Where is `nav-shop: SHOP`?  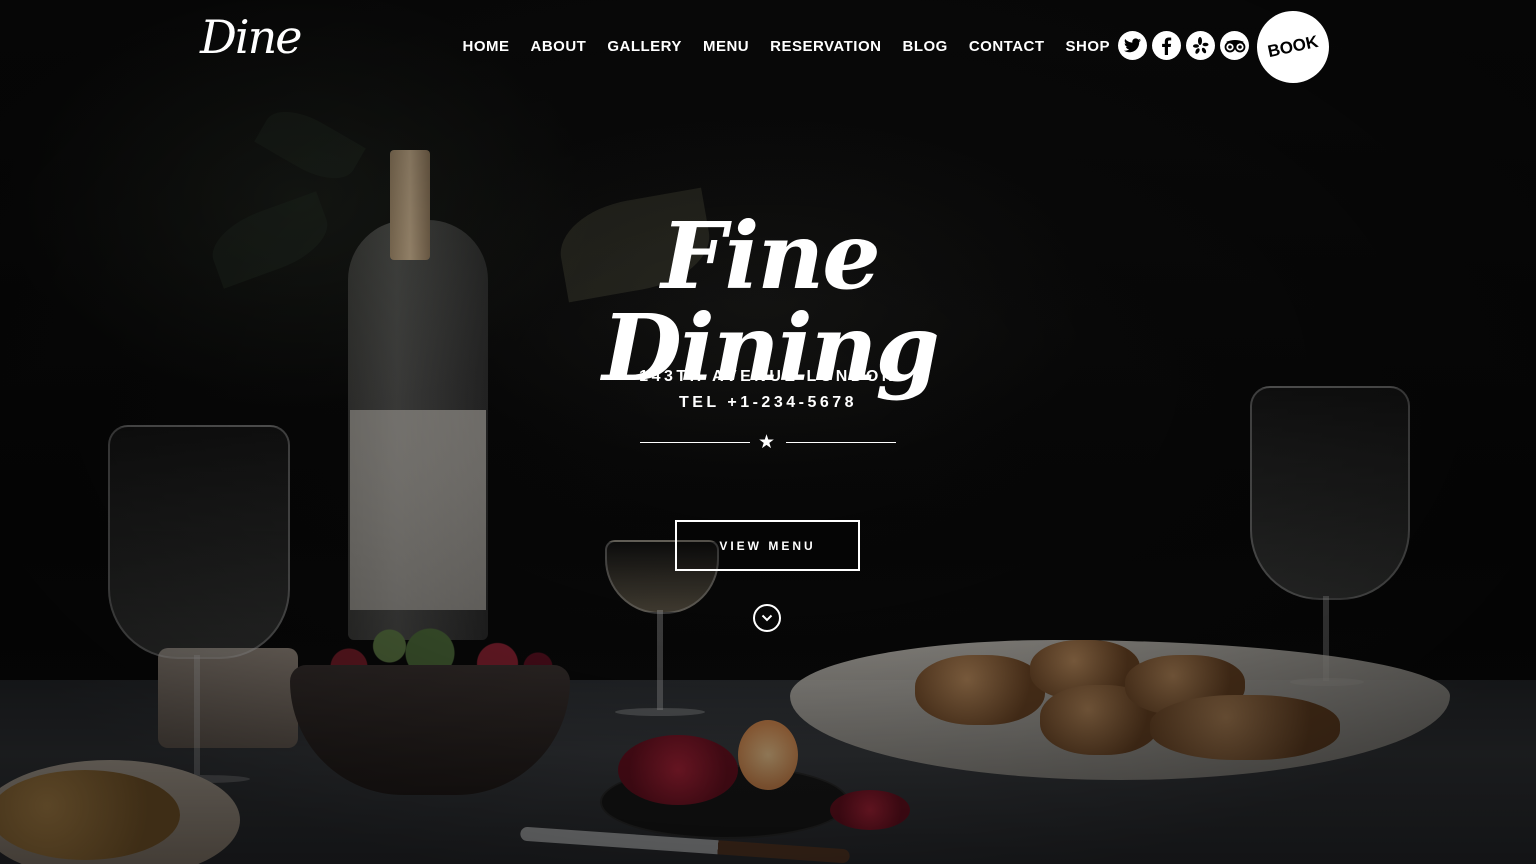 nav-shop: SHOP is located at coordinates (1088, 47).